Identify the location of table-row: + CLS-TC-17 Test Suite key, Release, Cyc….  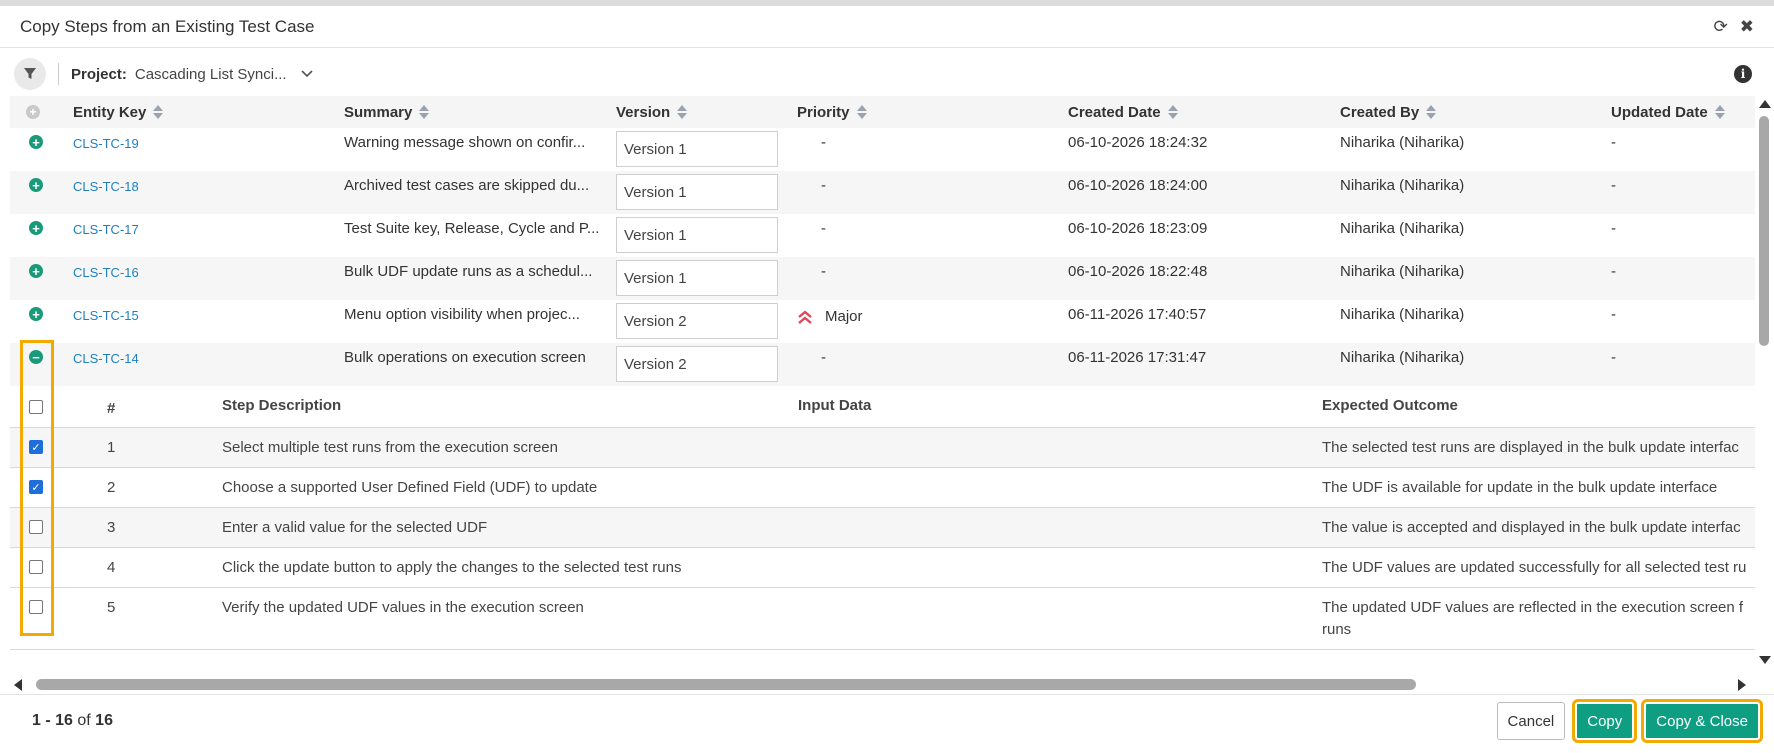
(882, 235).